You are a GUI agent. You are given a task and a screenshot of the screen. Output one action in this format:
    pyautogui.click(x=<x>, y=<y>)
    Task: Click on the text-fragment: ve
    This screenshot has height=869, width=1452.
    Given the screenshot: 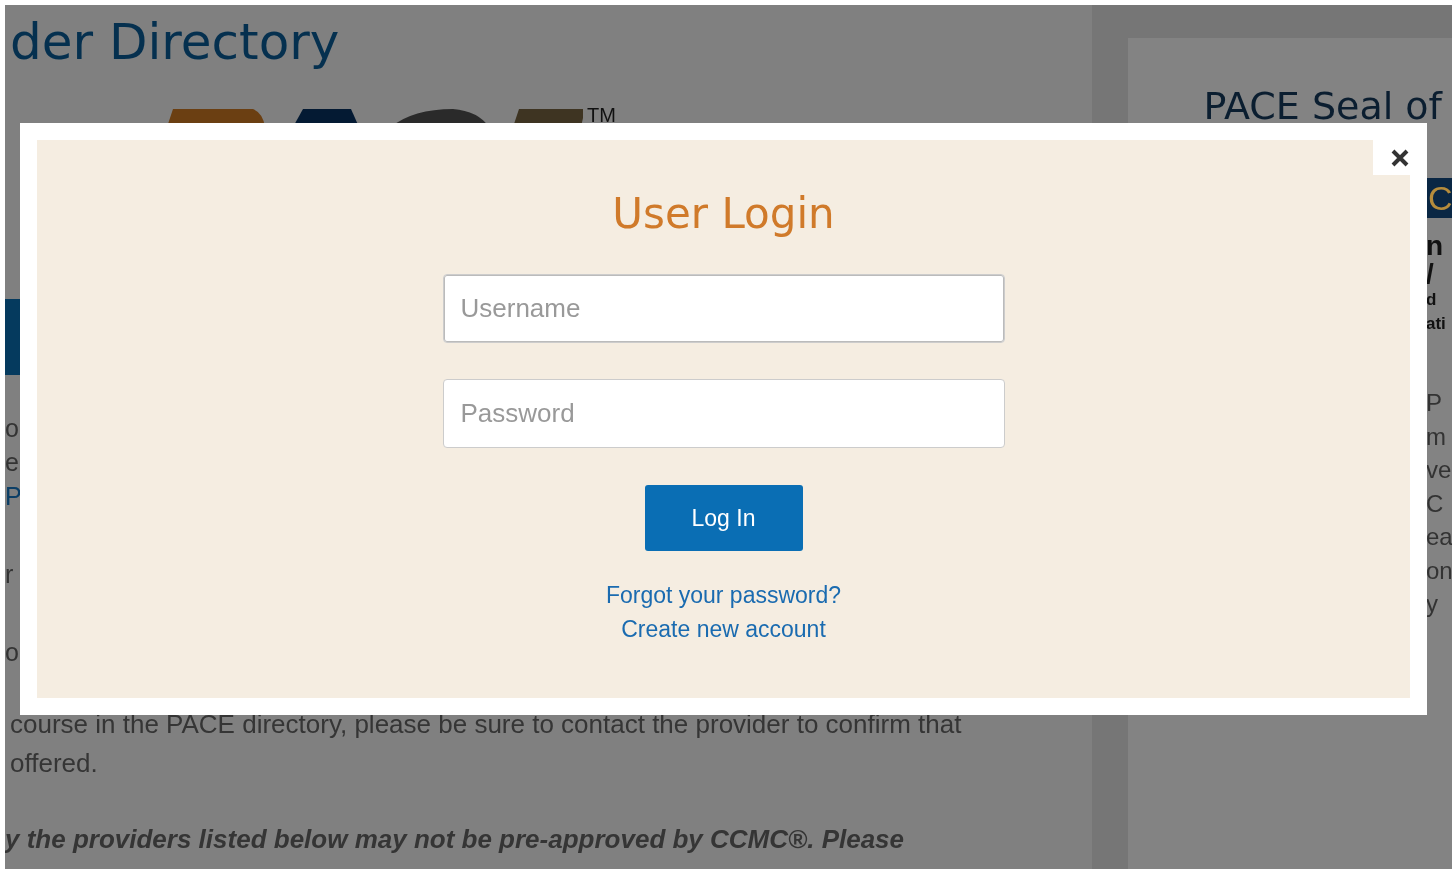 What is the action you would take?
    pyautogui.click(x=1439, y=470)
    